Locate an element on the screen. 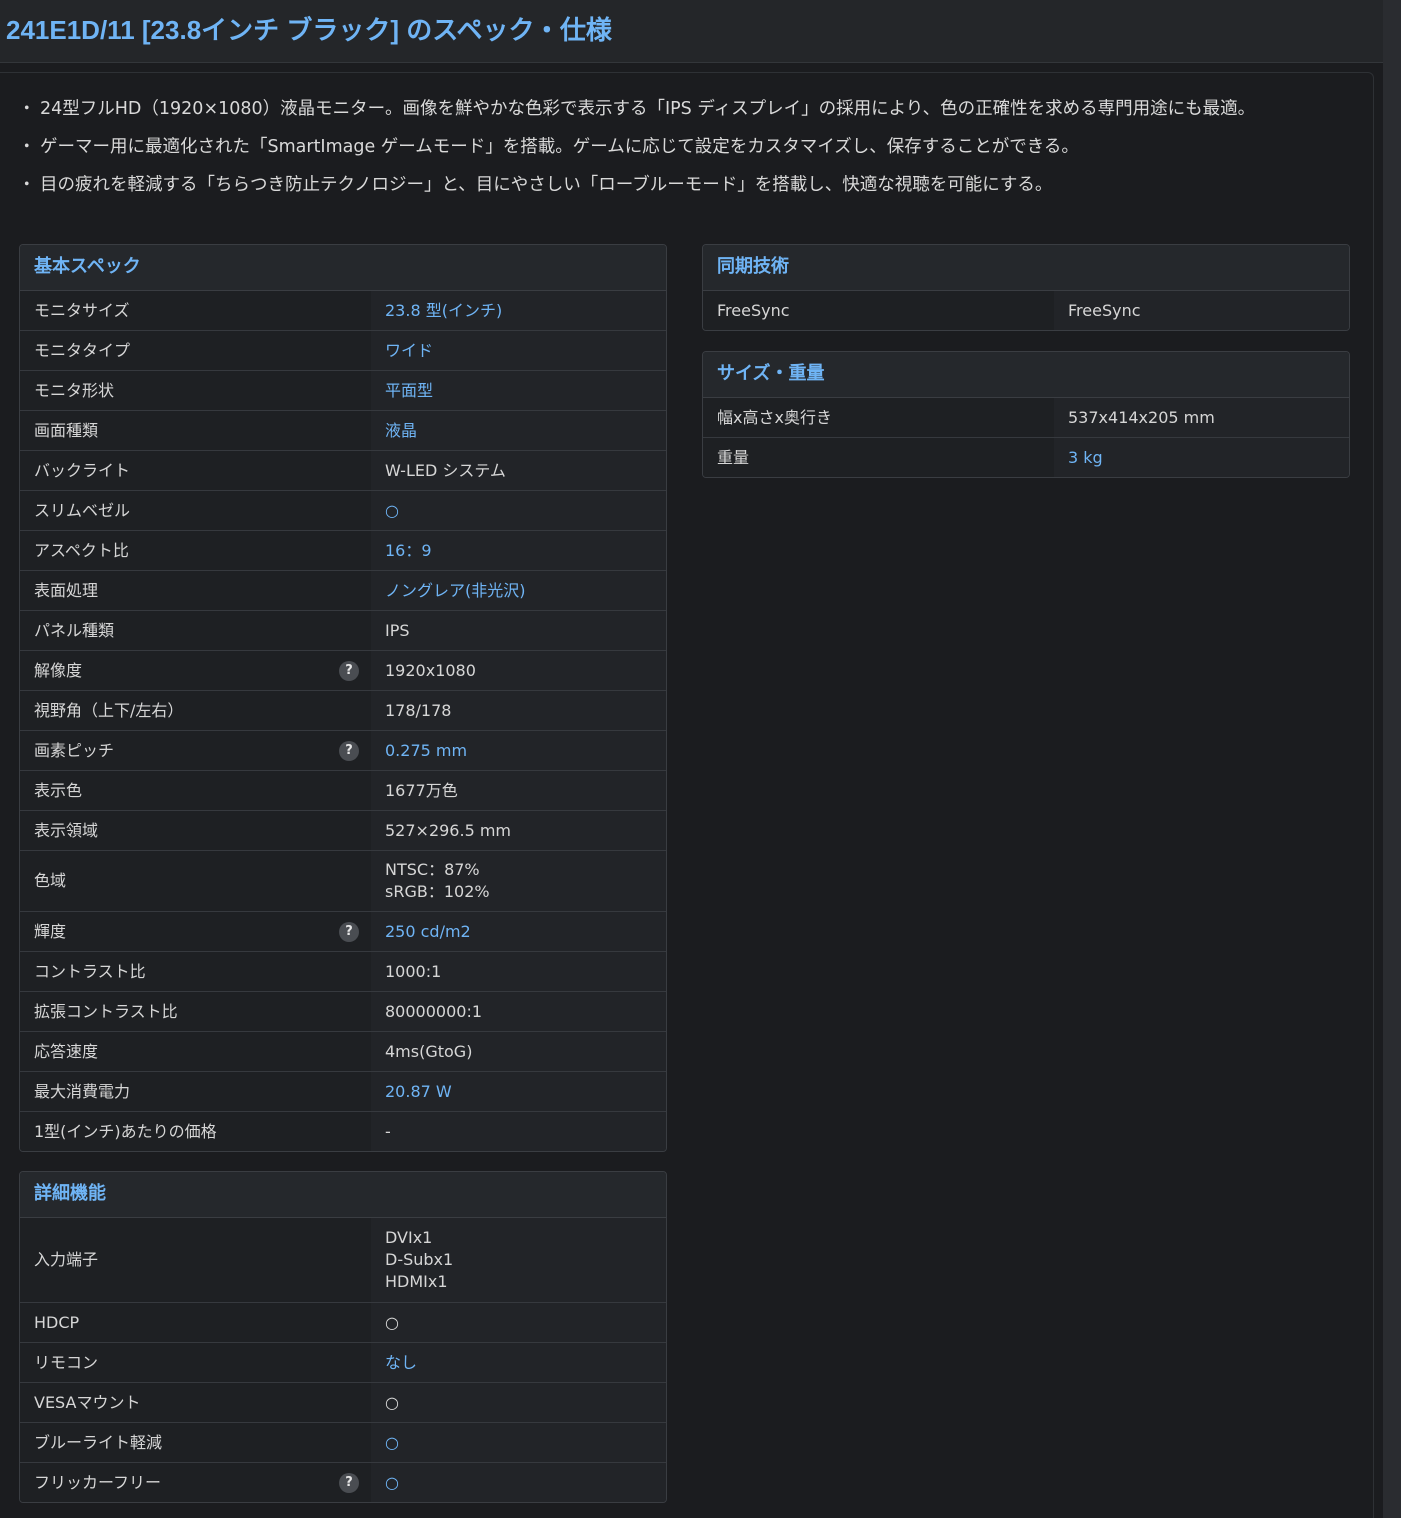 This screenshot has height=1518, width=1401. spec-value-line: D-Subx1 is located at coordinates (419, 1259).